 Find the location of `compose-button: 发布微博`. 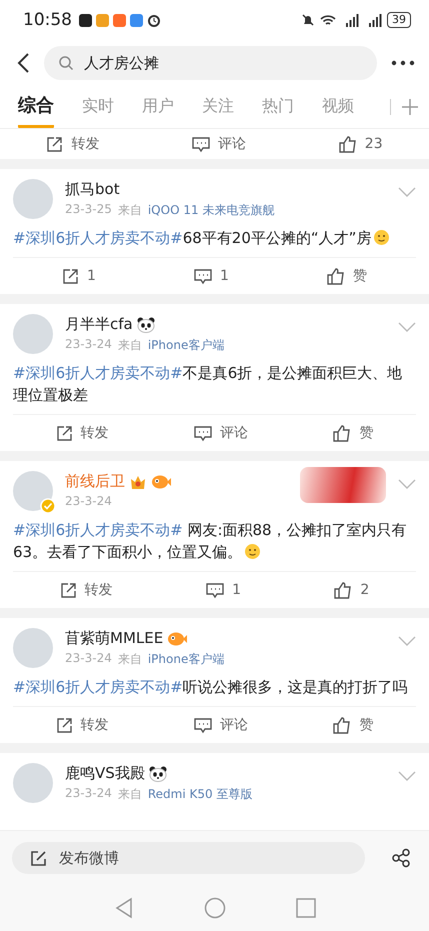

compose-button: 发布微博 is located at coordinates (188, 858).